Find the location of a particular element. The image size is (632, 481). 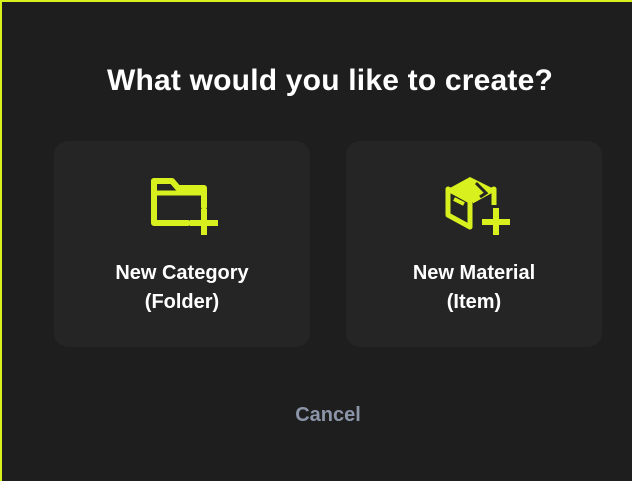

new-category-label-line1: New Category is located at coordinates (182, 273).